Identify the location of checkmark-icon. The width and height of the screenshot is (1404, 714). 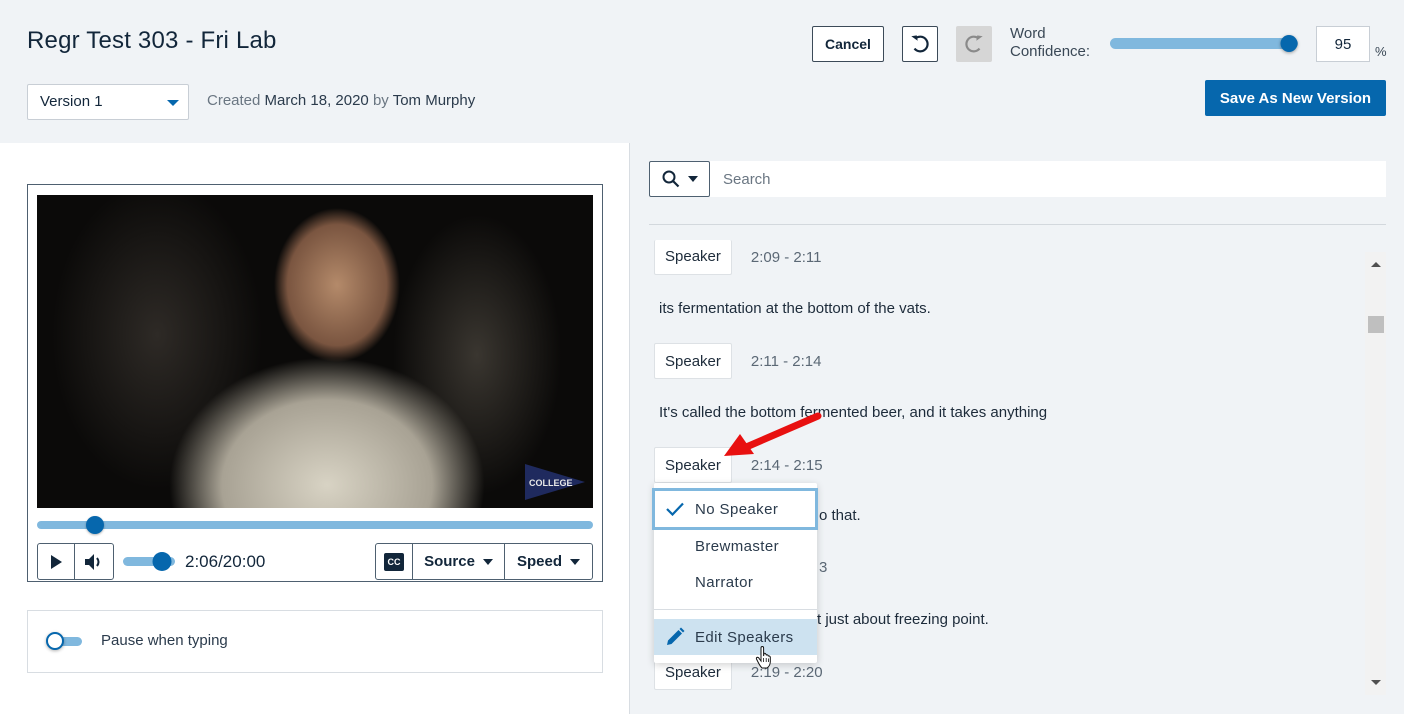
(675, 509).